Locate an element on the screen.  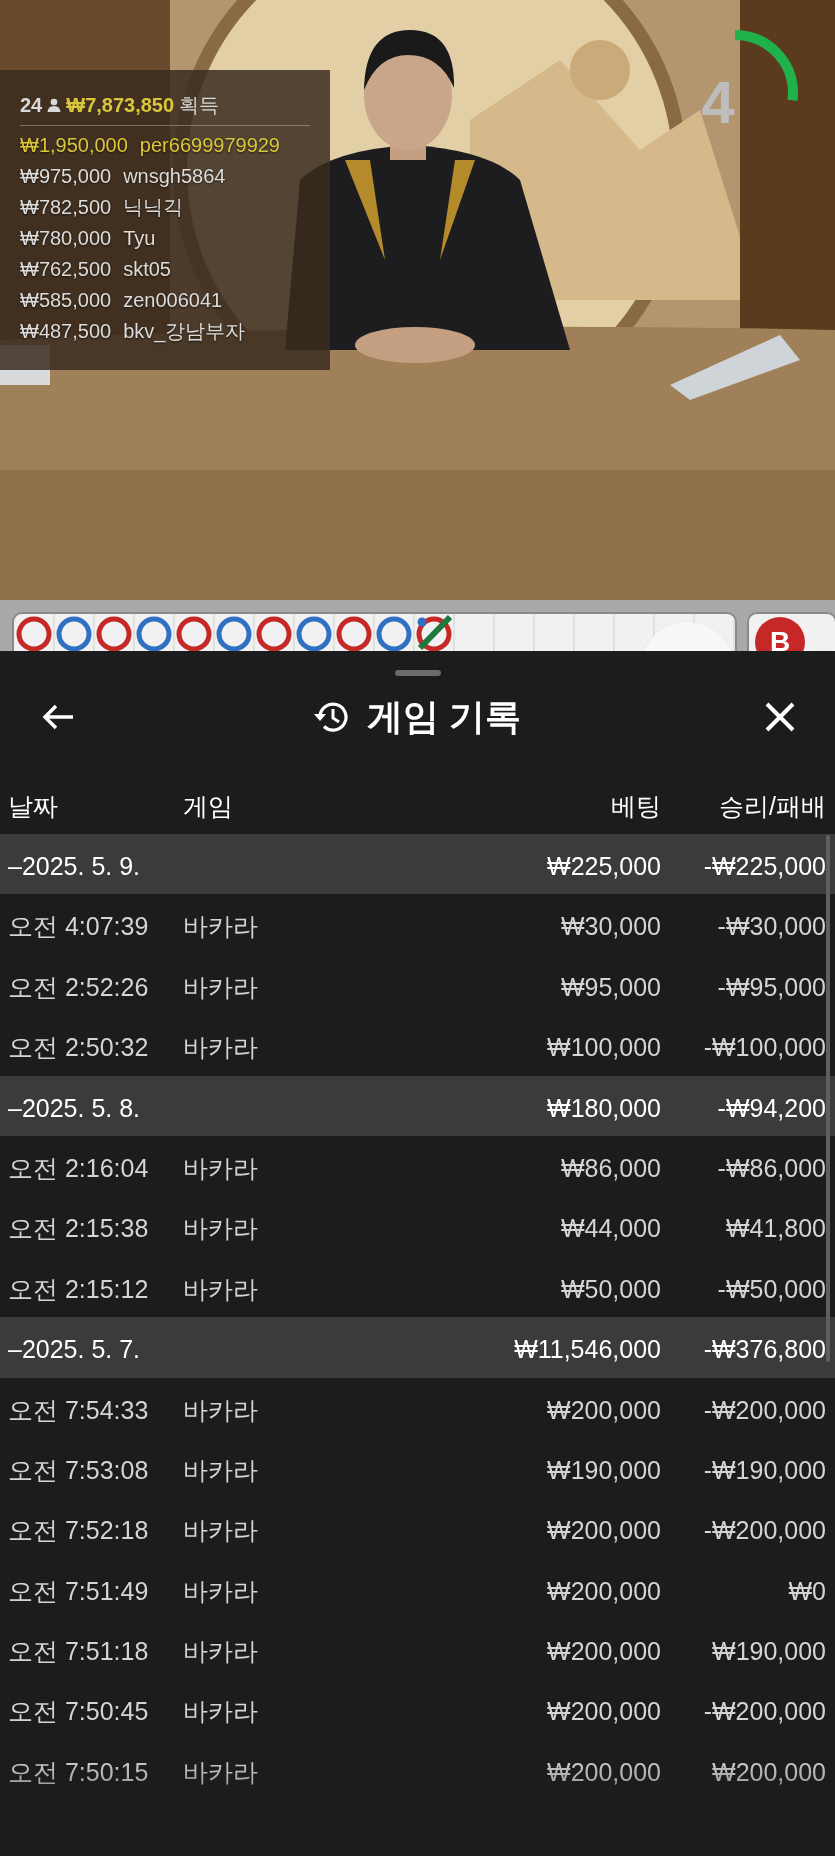
group-bet-total: ₩180,000 is located at coordinates (604, 1108).